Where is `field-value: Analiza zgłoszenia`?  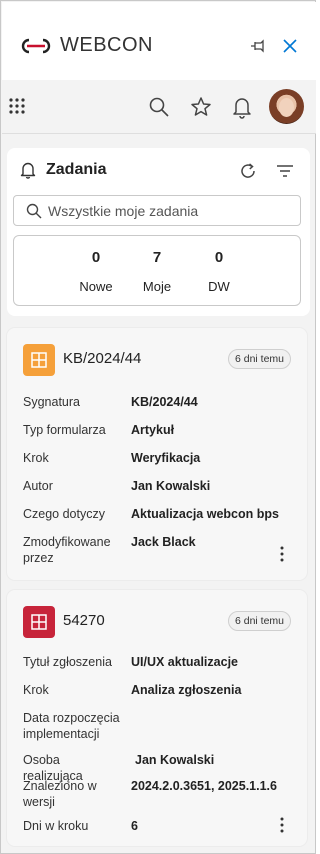 field-value: Analiza zgłoszenia is located at coordinates (186, 690).